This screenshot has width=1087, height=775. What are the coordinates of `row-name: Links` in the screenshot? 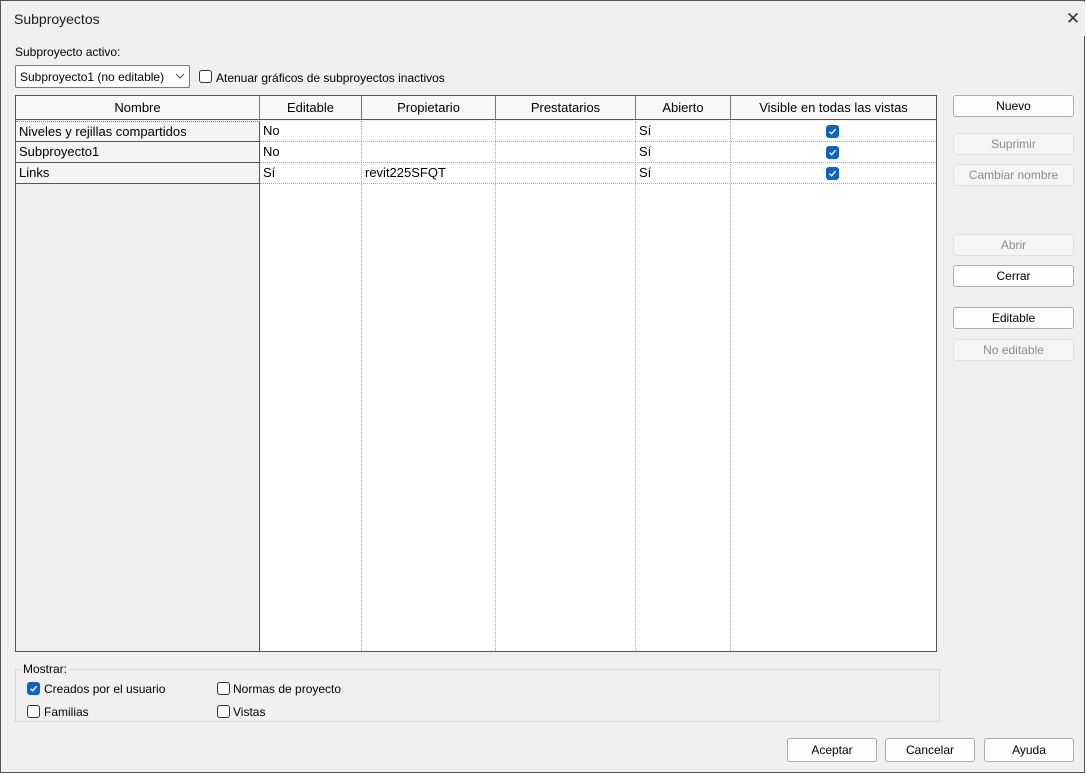 It's located at (138, 173).